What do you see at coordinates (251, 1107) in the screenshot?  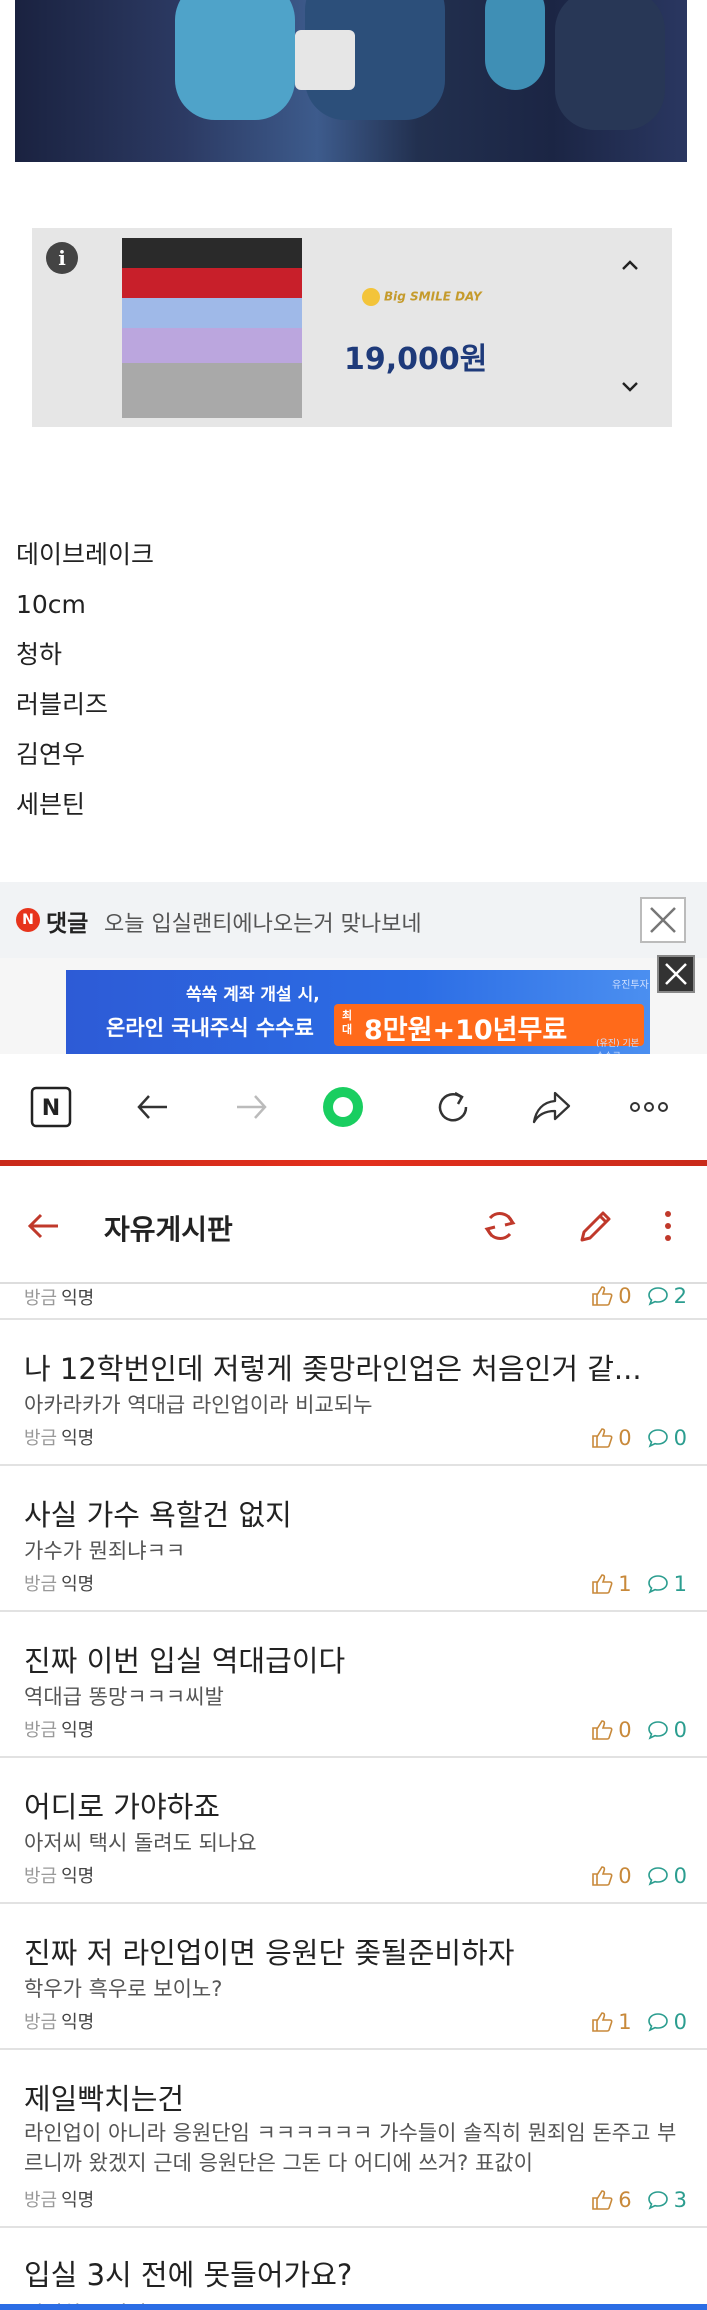 I see `forward-icon` at bounding box center [251, 1107].